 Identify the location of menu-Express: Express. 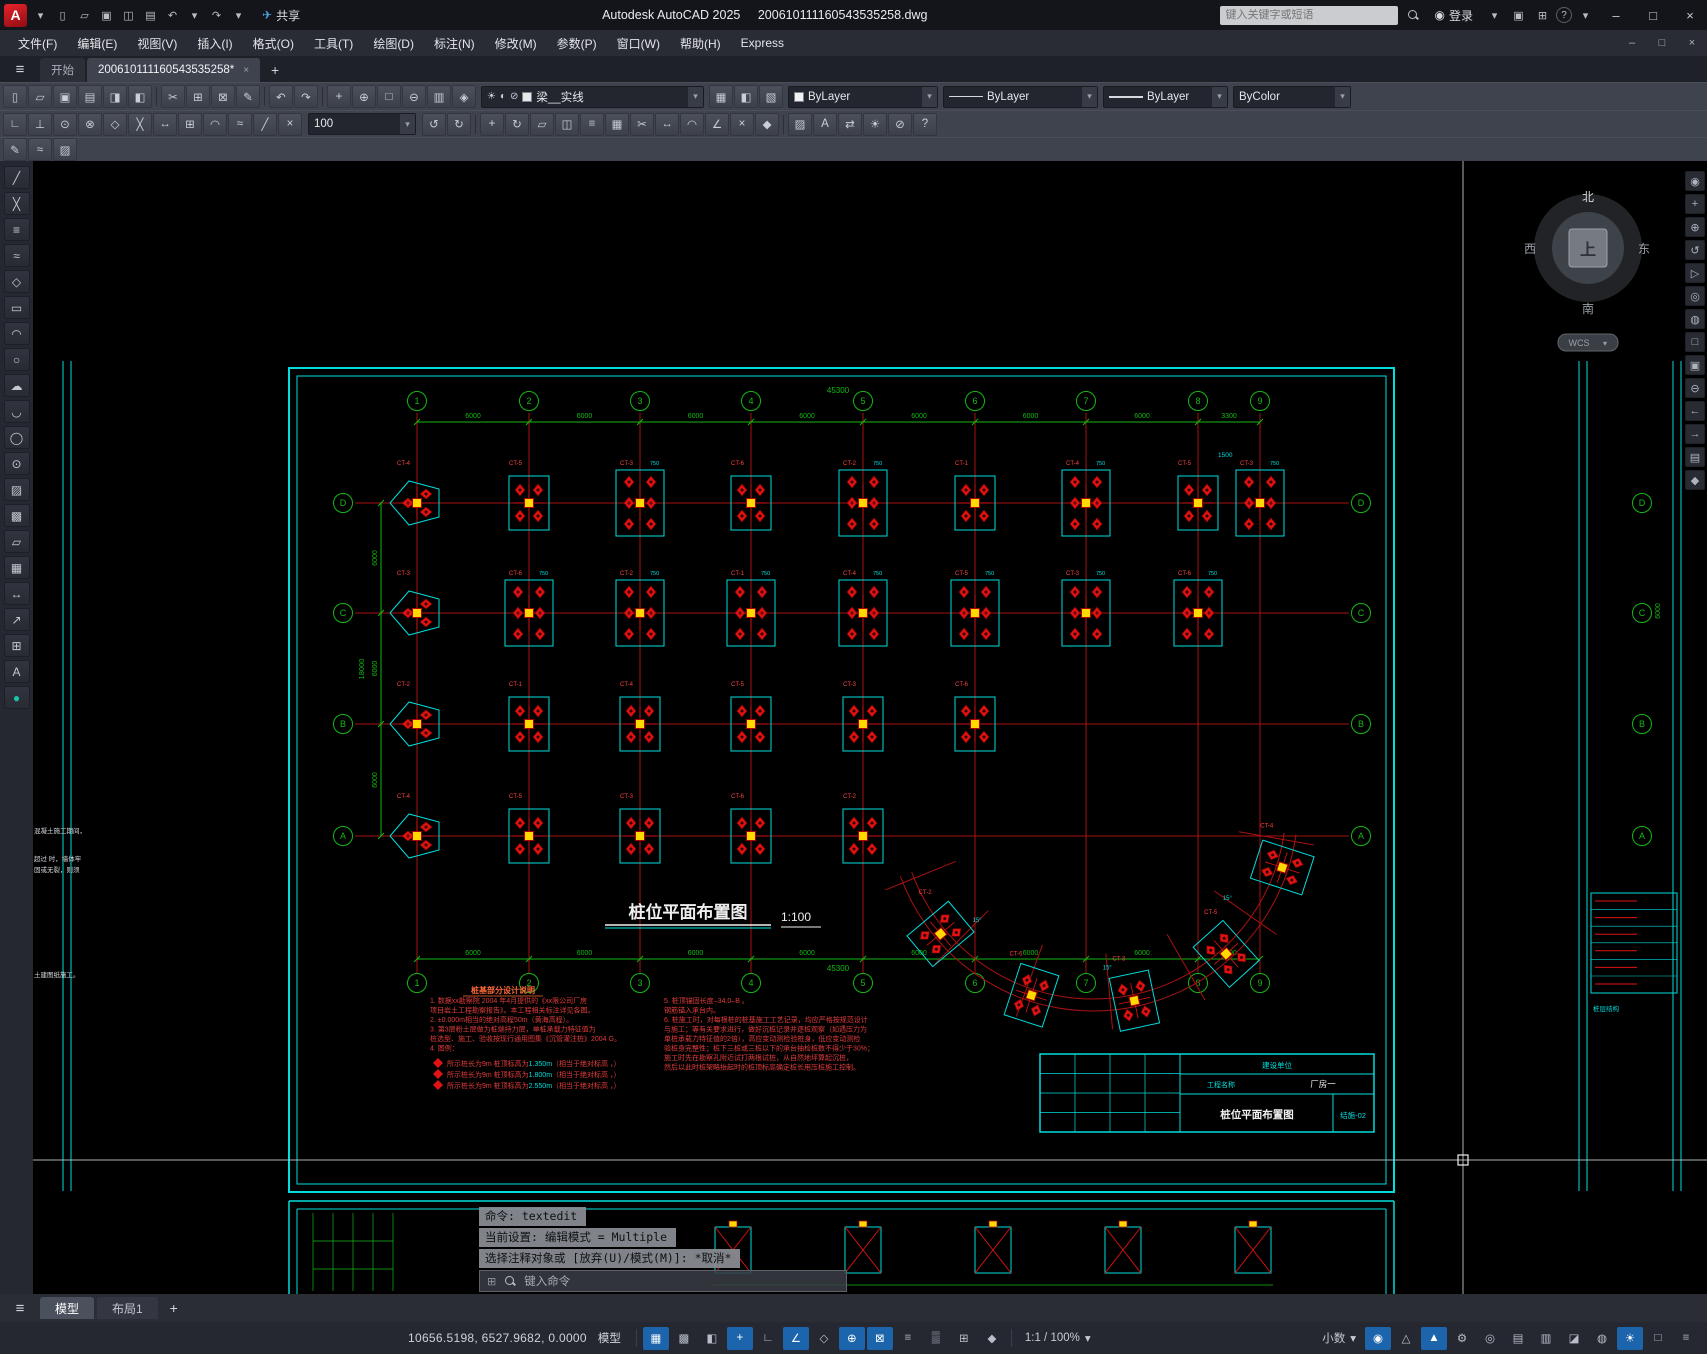
(762, 43).